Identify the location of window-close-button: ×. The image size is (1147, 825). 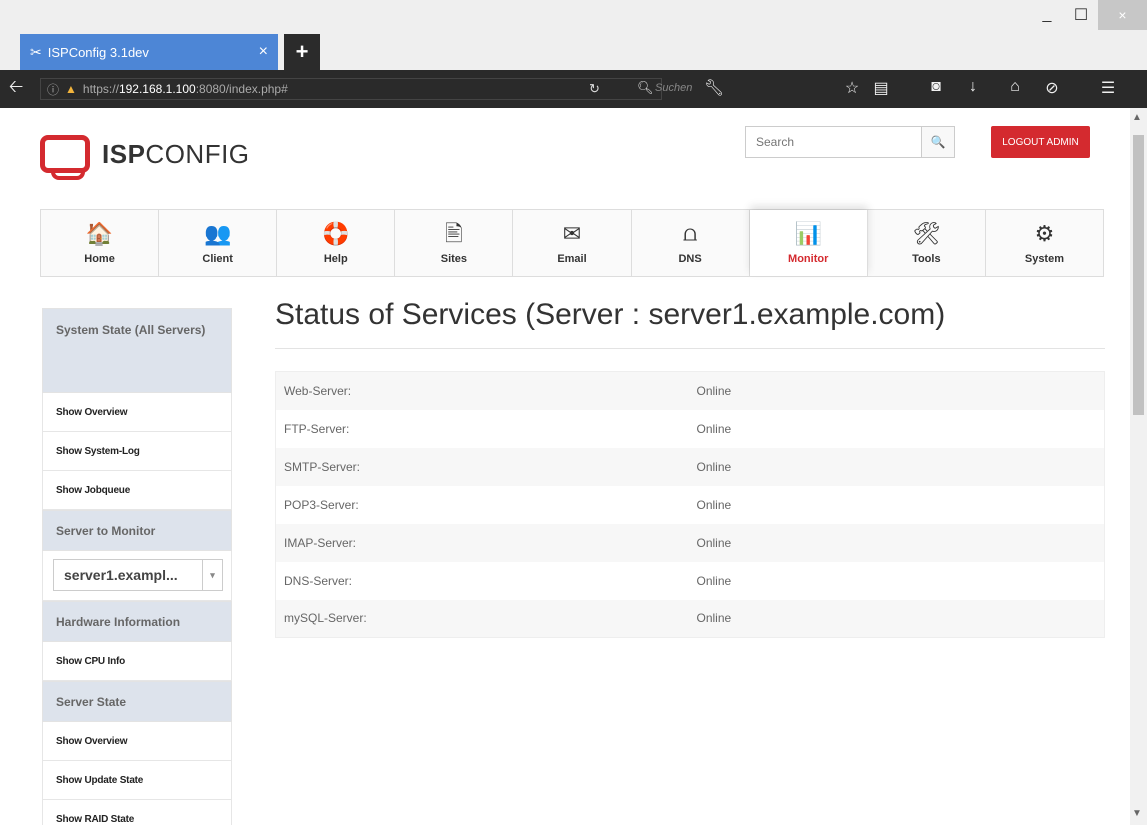
(1122, 15).